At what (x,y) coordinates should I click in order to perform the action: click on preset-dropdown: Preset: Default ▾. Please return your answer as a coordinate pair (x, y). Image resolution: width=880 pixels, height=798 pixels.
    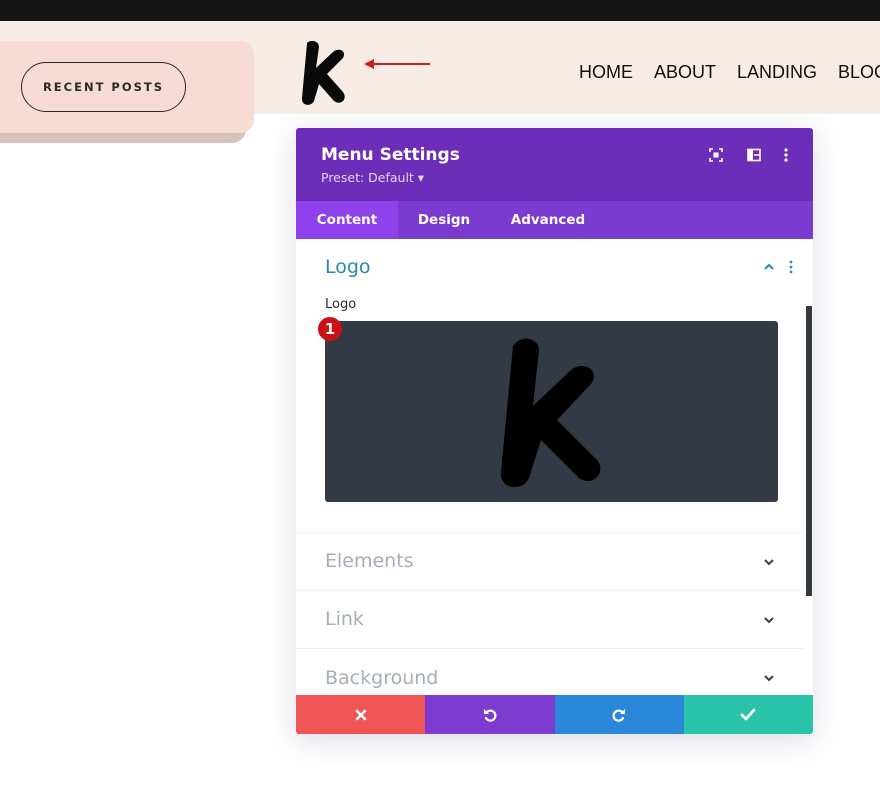
    Looking at the image, I should click on (372, 177).